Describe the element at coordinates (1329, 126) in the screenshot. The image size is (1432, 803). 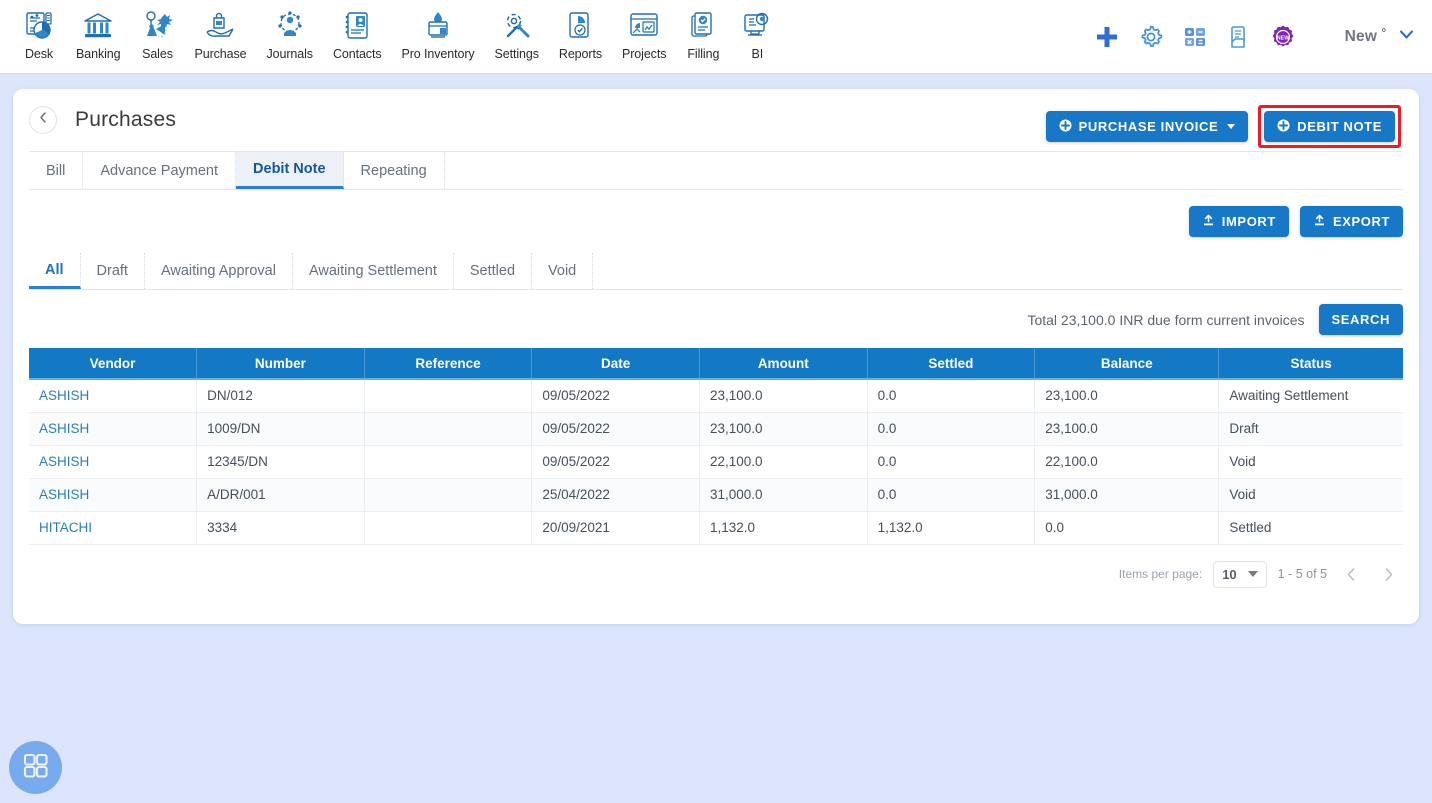
I see `debit-note-button: DEBIT NOTE` at that location.